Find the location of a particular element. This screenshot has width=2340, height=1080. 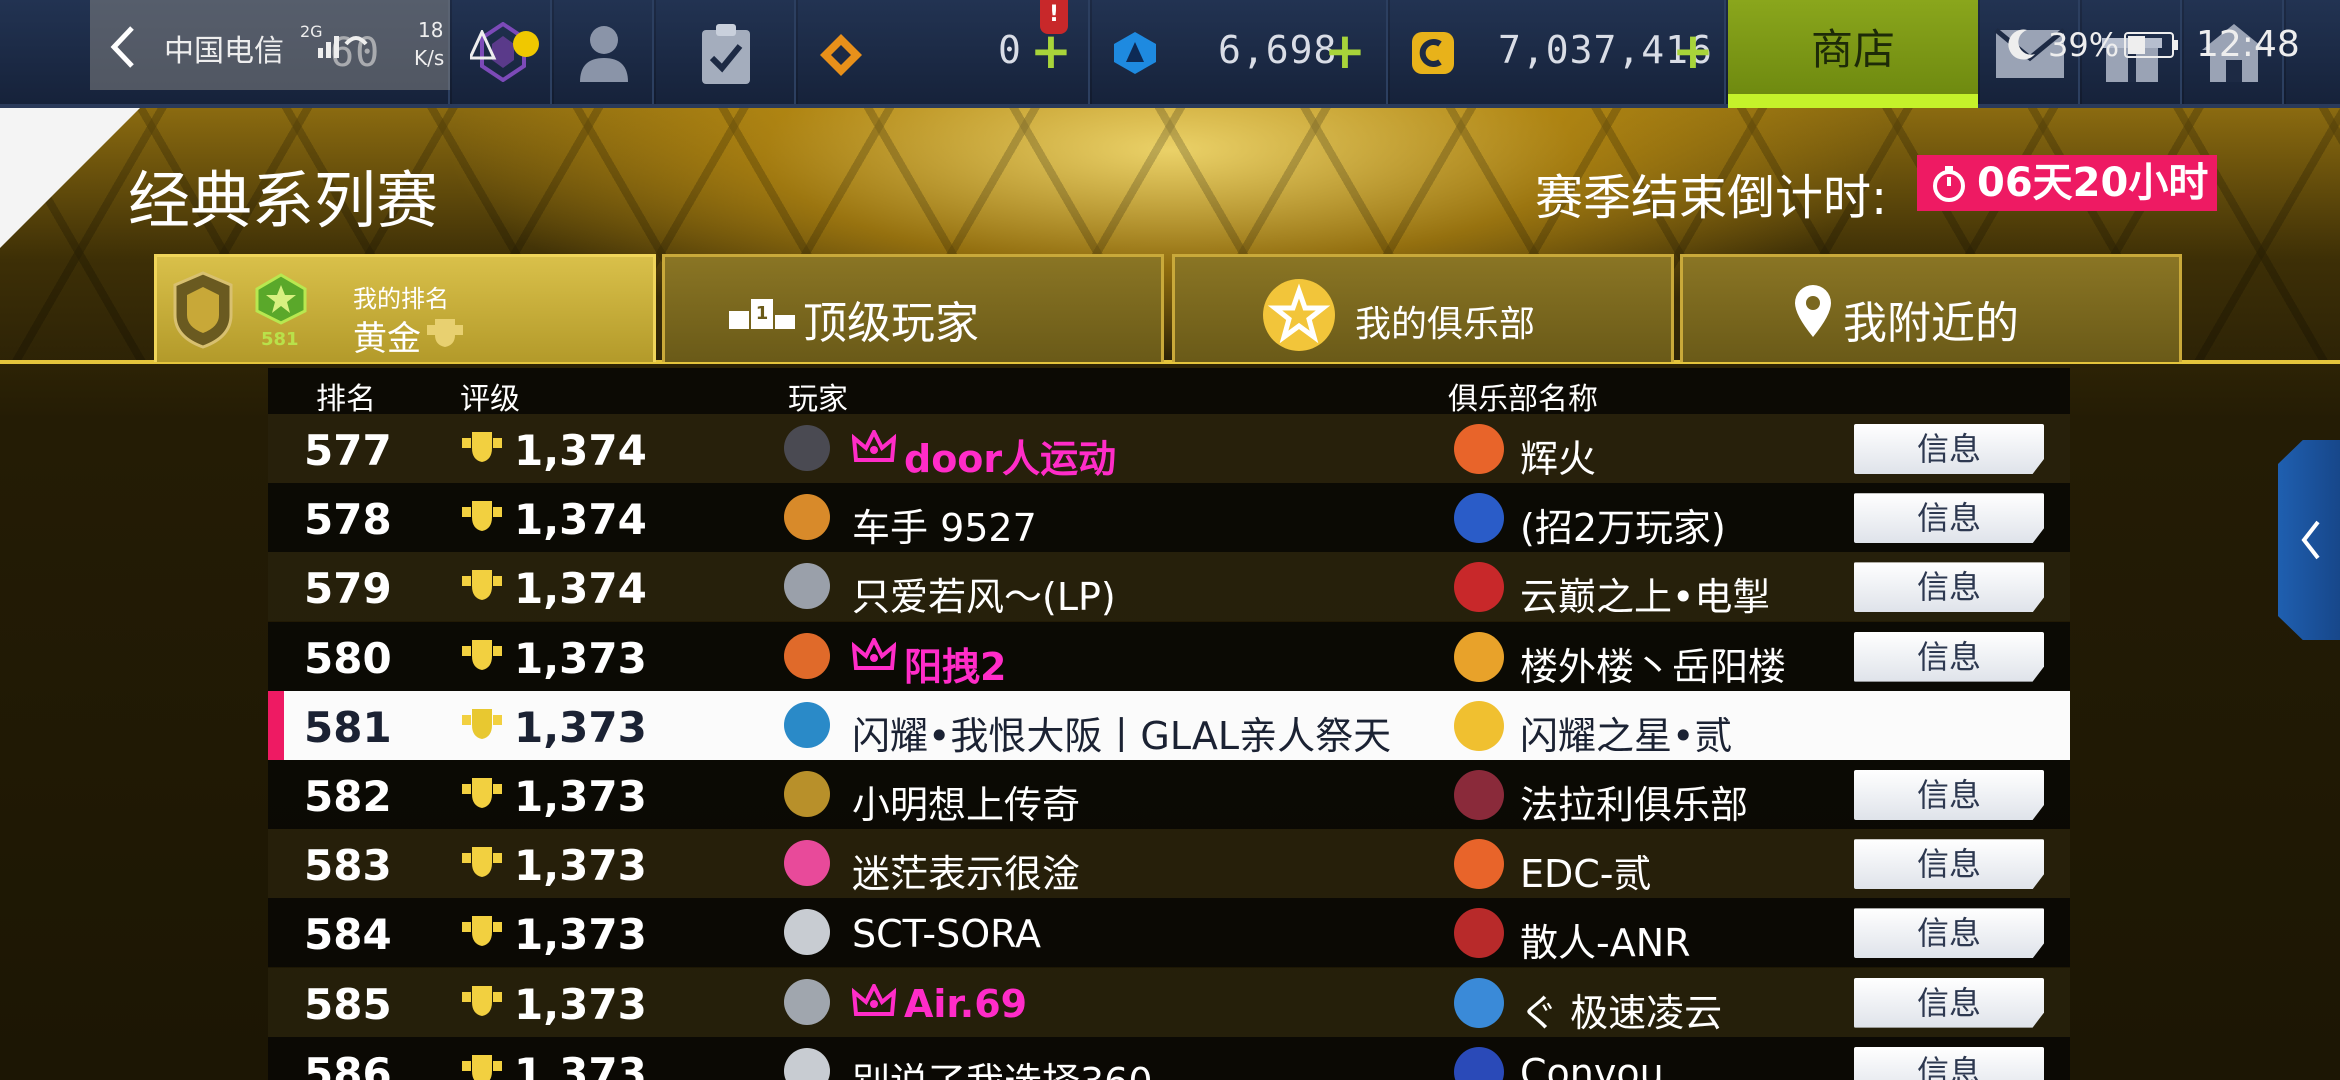

club-name: 楼外楼丶岳阳楼 is located at coordinates (1653, 663).